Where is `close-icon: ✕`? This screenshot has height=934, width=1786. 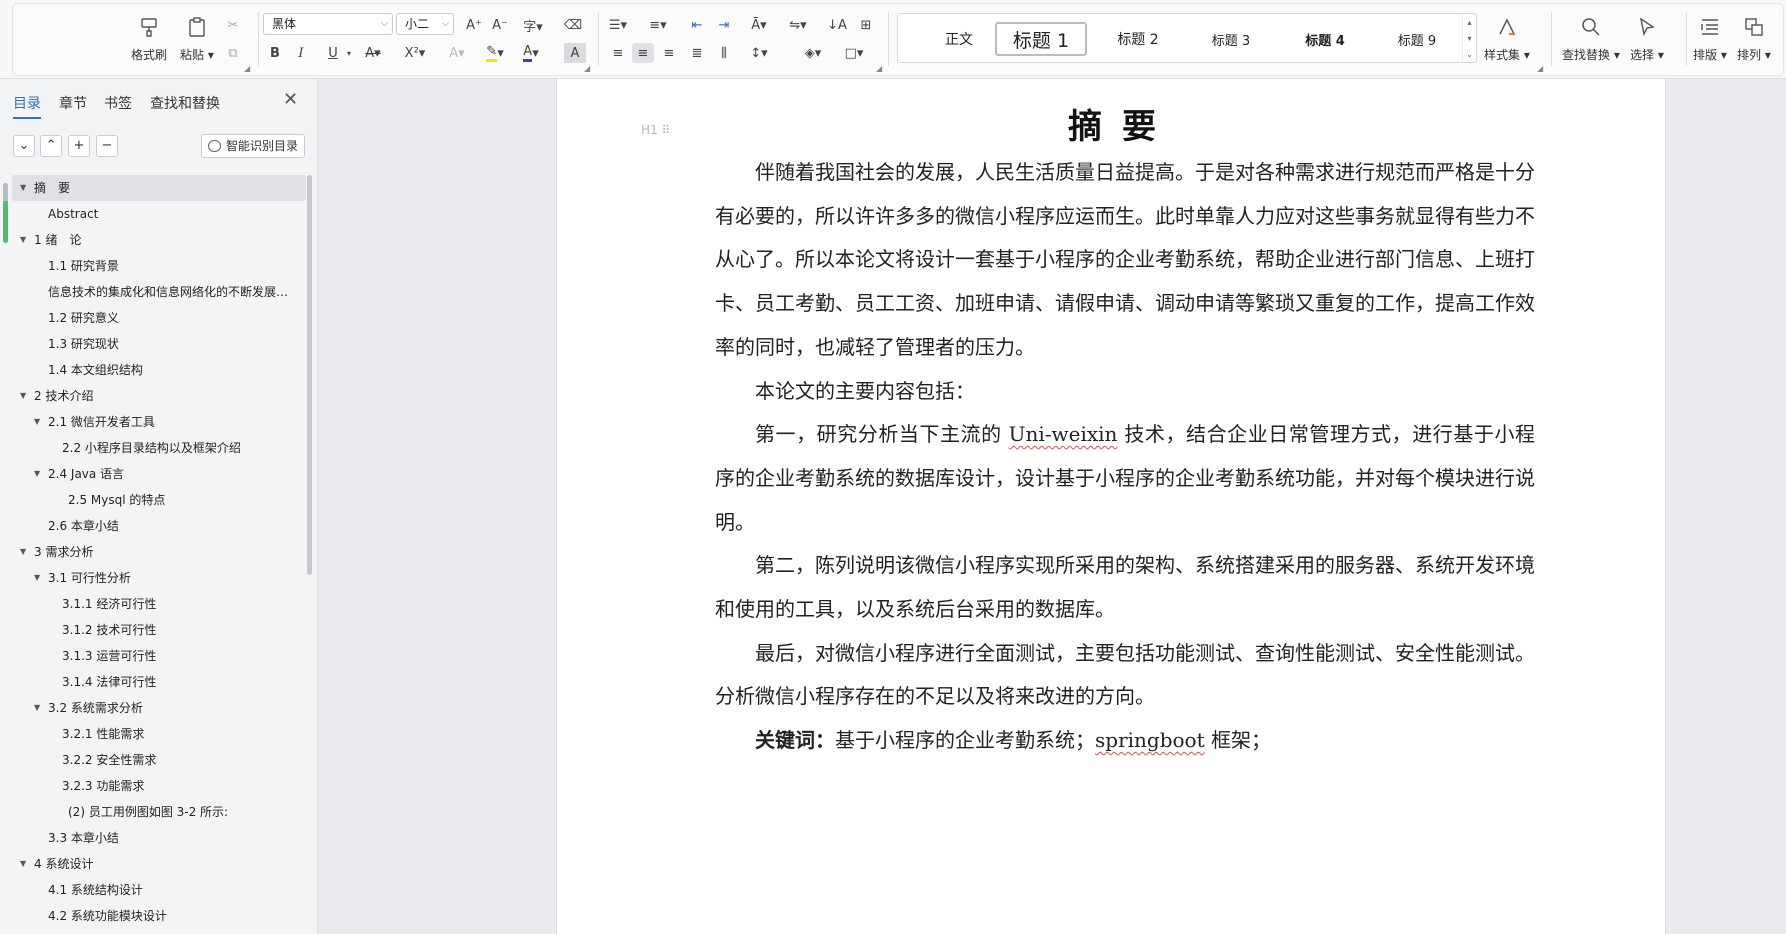
close-icon: ✕ is located at coordinates (290, 99).